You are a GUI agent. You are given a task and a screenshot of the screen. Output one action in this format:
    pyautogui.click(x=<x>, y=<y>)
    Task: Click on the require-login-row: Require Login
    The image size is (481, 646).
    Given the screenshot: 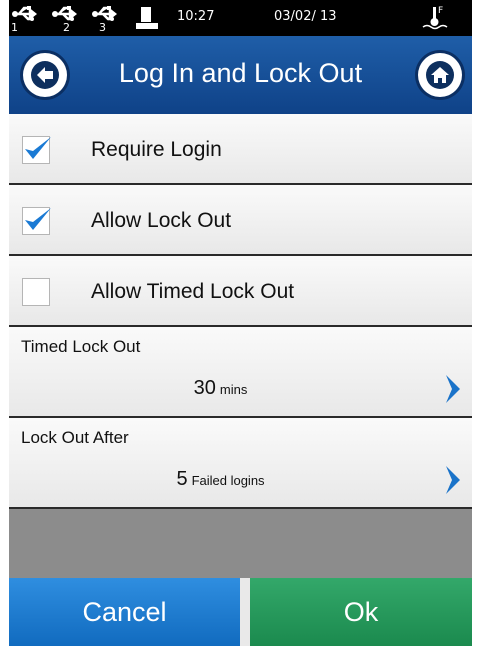 What is the action you would take?
    pyautogui.click(x=240, y=149)
    